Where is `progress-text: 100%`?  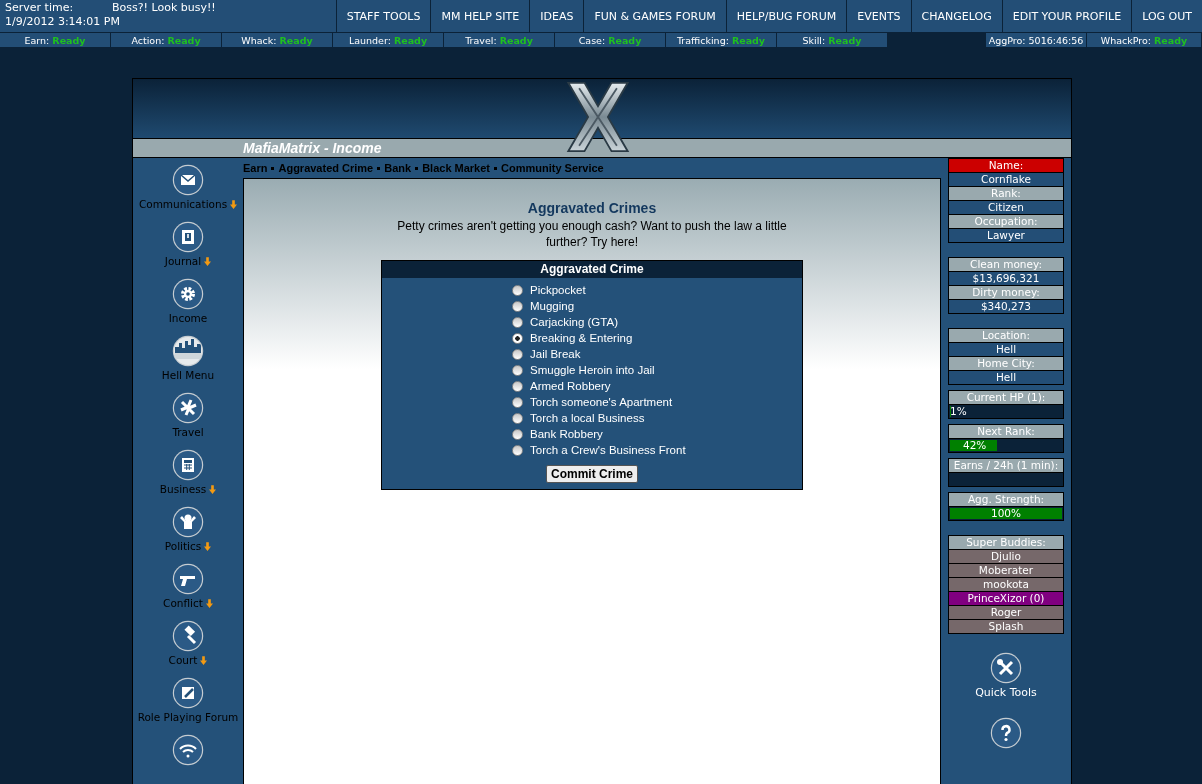 progress-text: 100% is located at coordinates (1006, 513).